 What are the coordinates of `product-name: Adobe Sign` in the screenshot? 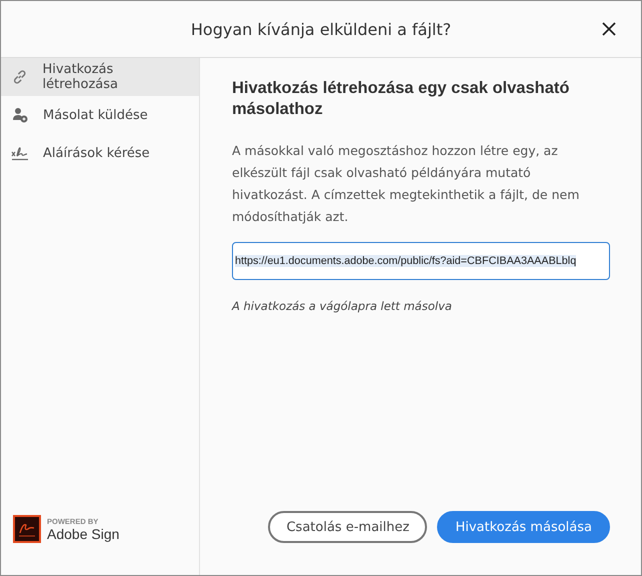 It's located at (83, 534).